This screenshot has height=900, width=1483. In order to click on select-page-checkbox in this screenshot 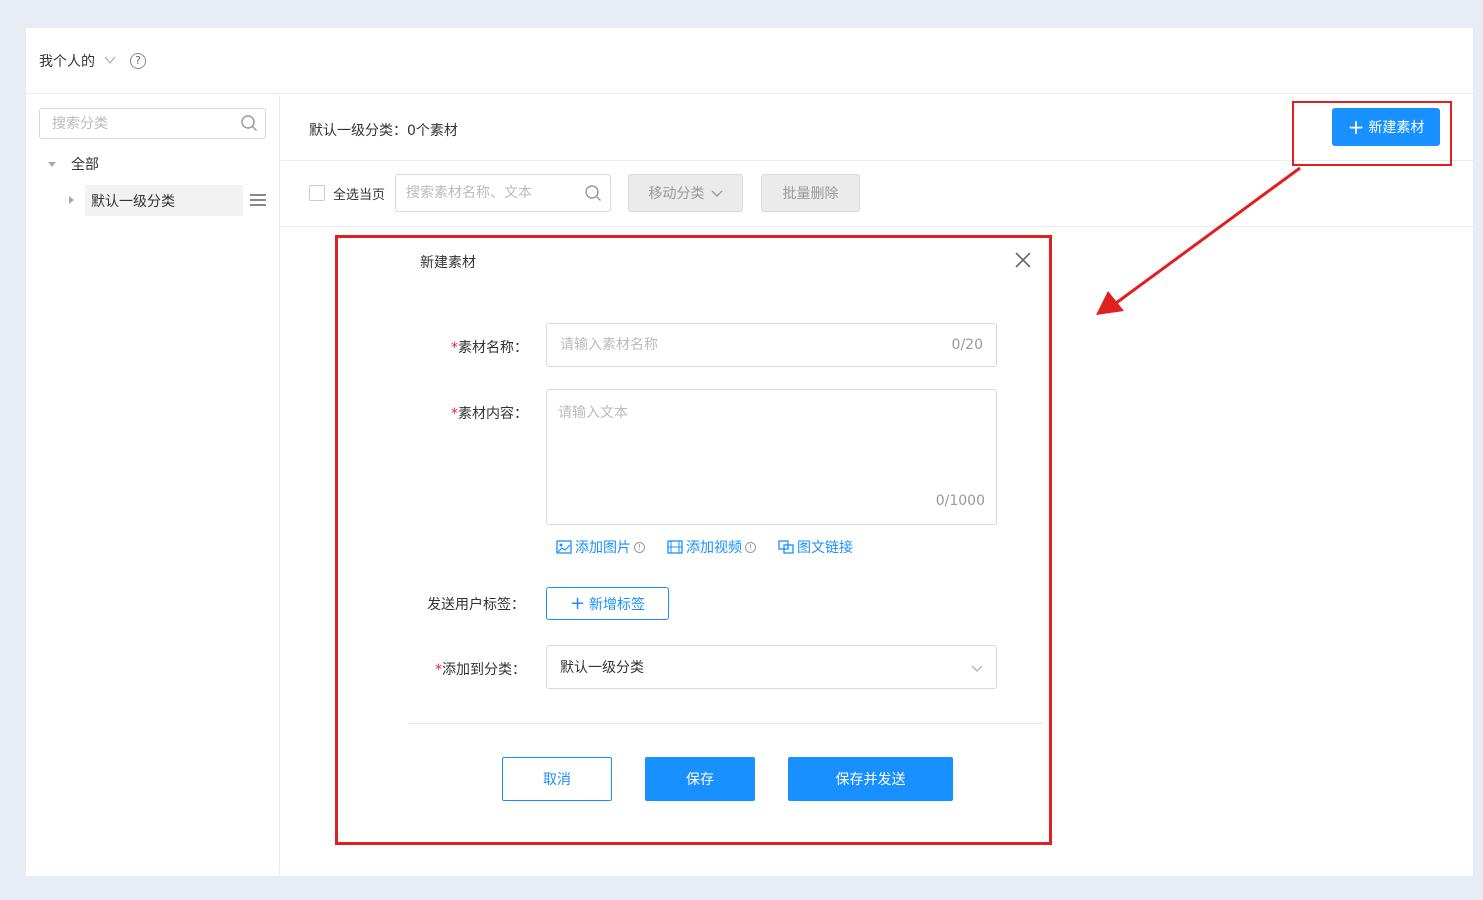, I will do `click(317, 193)`.